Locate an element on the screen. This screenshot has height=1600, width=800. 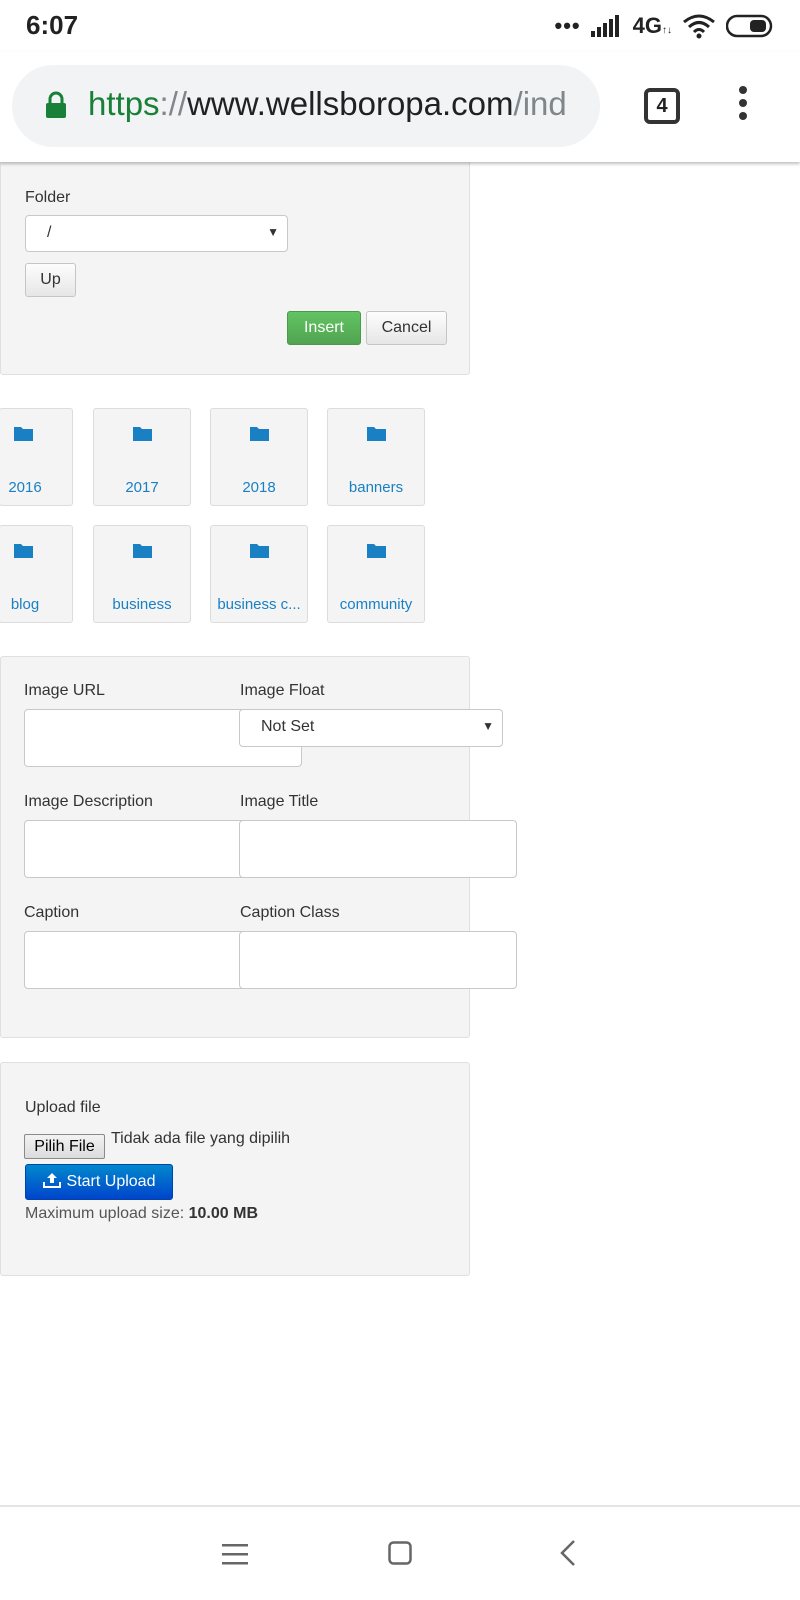
system-nav-bar is located at coordinates (400, 1552).